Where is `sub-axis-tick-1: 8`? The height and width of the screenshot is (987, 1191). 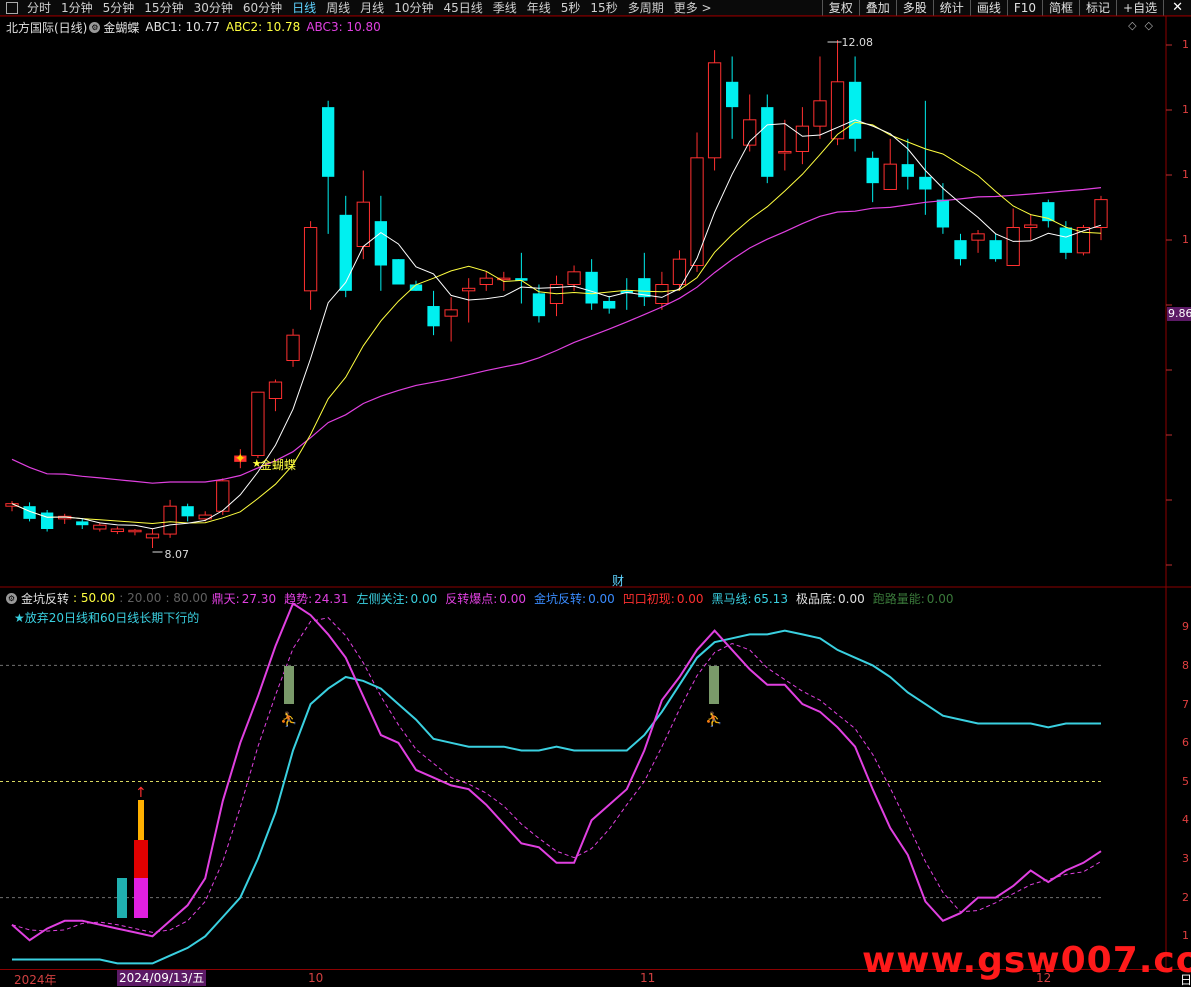 sub-axis-tick-1: 8 is located at coordinates (1185, 665).